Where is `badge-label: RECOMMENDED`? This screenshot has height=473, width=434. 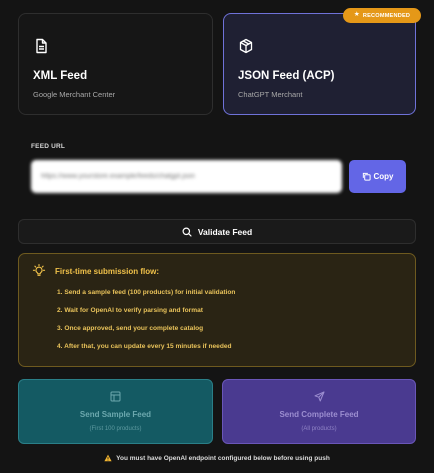
badge-label: RECOMMENDED is located at coordinates (386, 15).